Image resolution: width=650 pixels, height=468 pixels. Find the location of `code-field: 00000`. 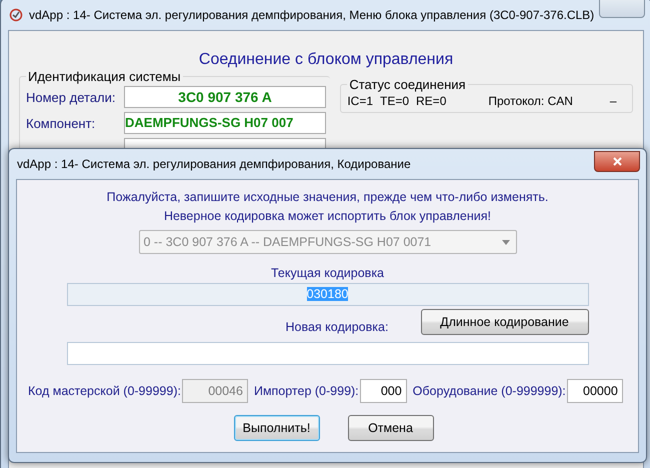

code-field: 00000 is located at coordinates (594, 391).